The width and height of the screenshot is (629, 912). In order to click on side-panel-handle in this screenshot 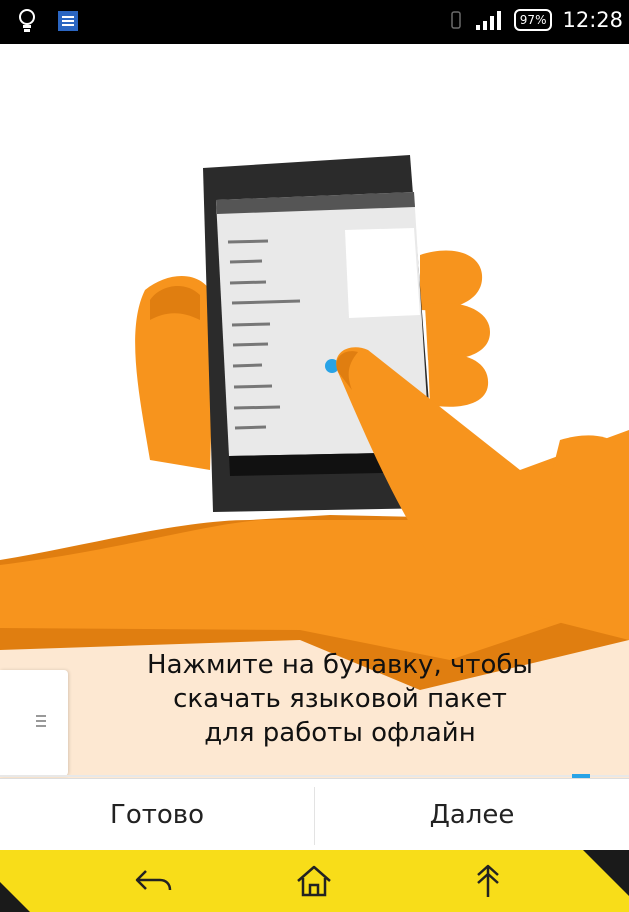, I will do `click(34, 723)`.